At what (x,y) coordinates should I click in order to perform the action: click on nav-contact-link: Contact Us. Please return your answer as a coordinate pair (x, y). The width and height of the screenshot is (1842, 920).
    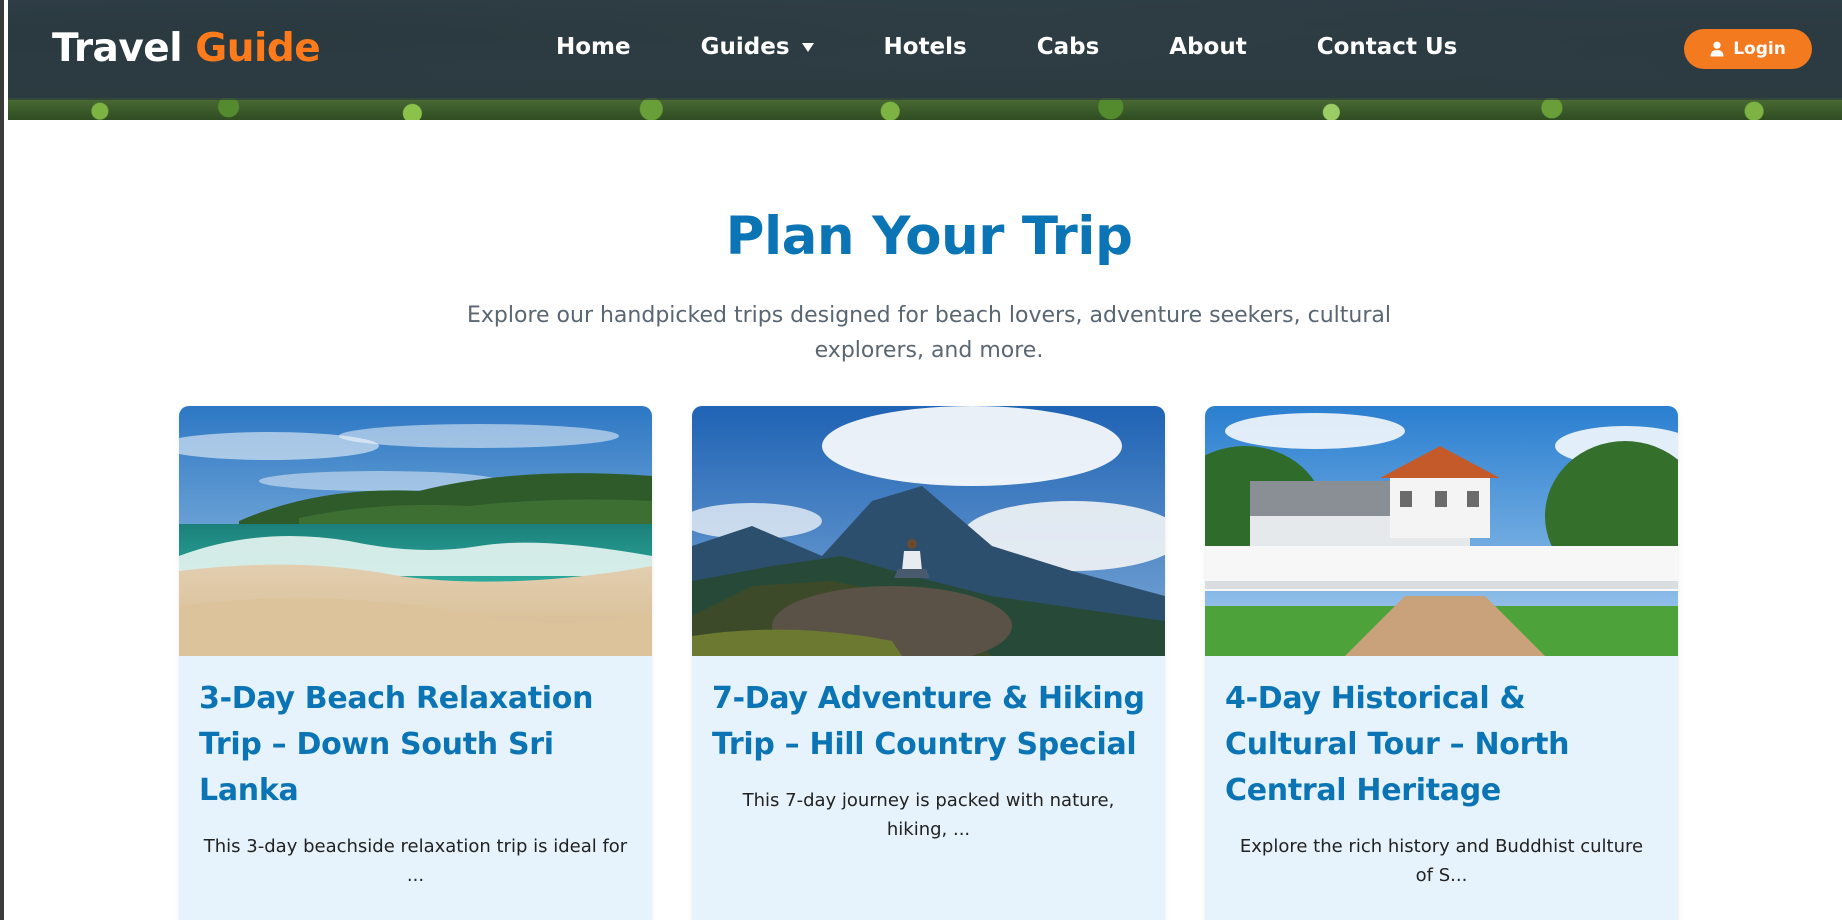
    Looking at the image, I should click on (1387, 47).